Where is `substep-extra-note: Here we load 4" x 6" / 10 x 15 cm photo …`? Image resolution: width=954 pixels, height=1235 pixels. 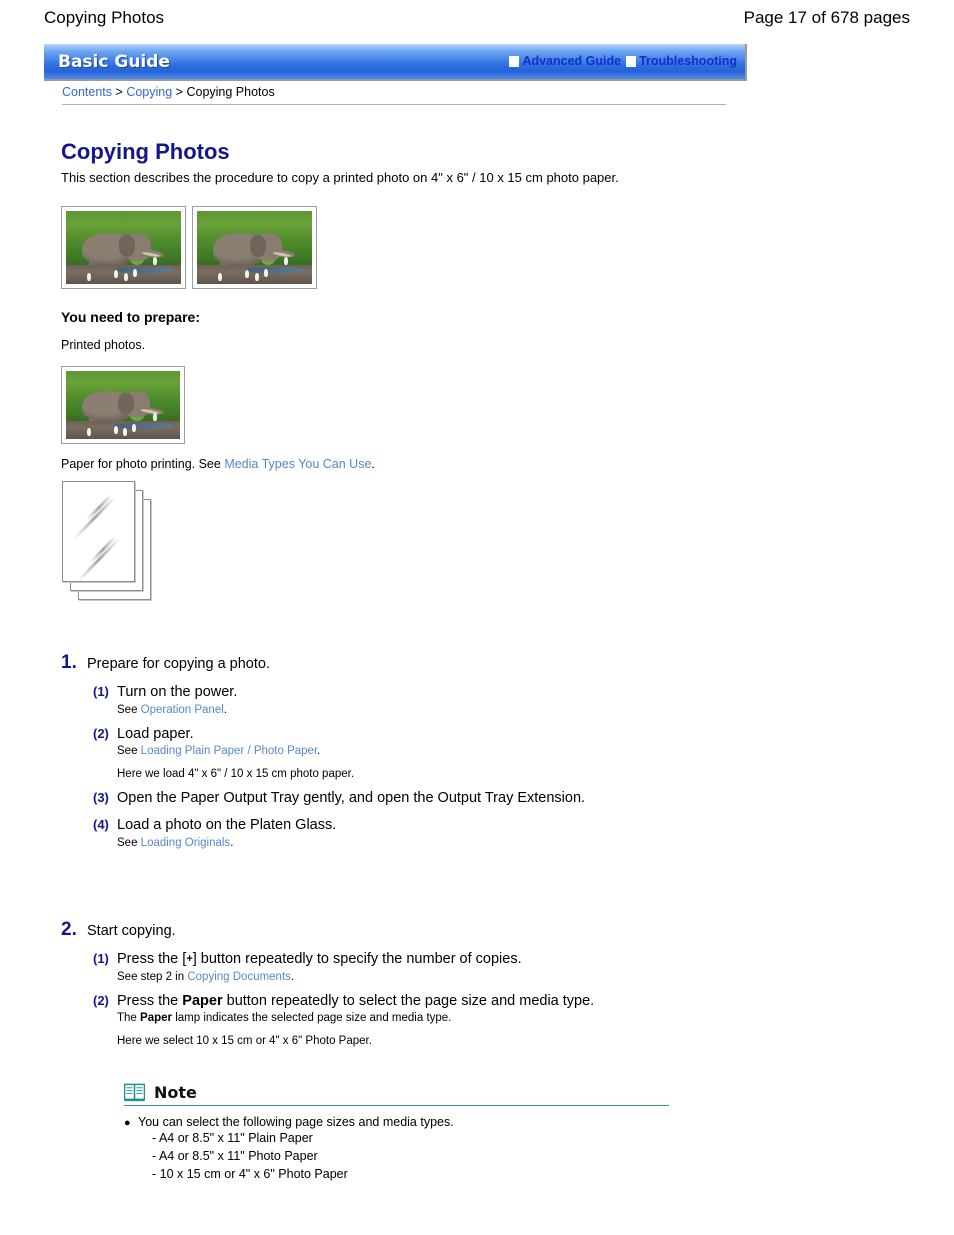 substep-extra-note: Here we load 4" x 6" / 10 x 15 cm photo … is located at coordinates (236, 774).